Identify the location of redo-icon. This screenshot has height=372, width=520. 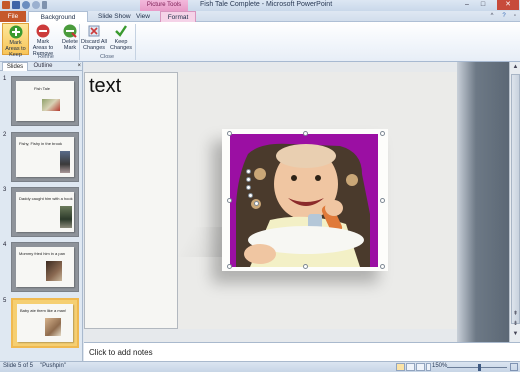
(36, 5).